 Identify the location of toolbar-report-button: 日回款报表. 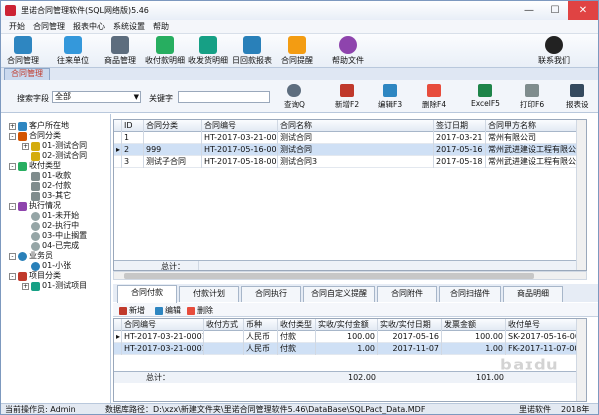
(252, 51).